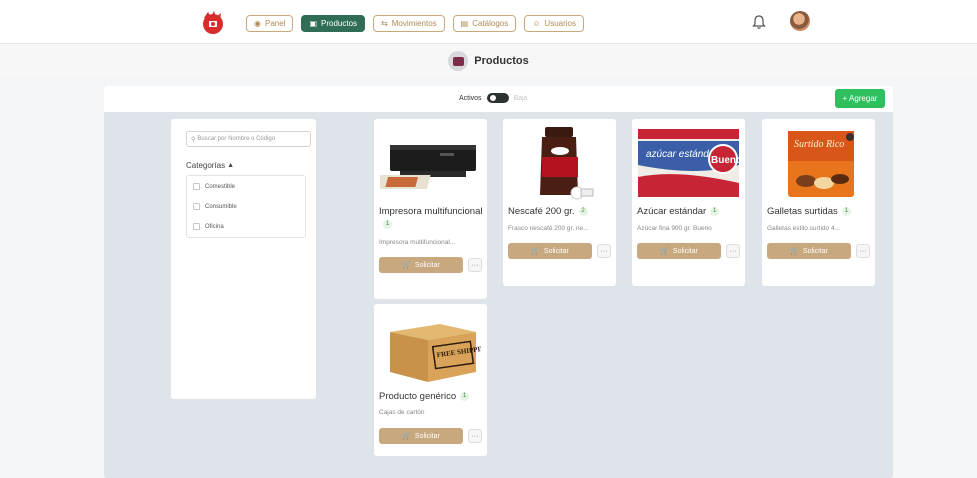 Image resolution: width=977 pixels, height=478 pixels. What do you see at coordinates (458, 61) in the screenshot?
I see `products-icon` at bounding box center [458, 61].